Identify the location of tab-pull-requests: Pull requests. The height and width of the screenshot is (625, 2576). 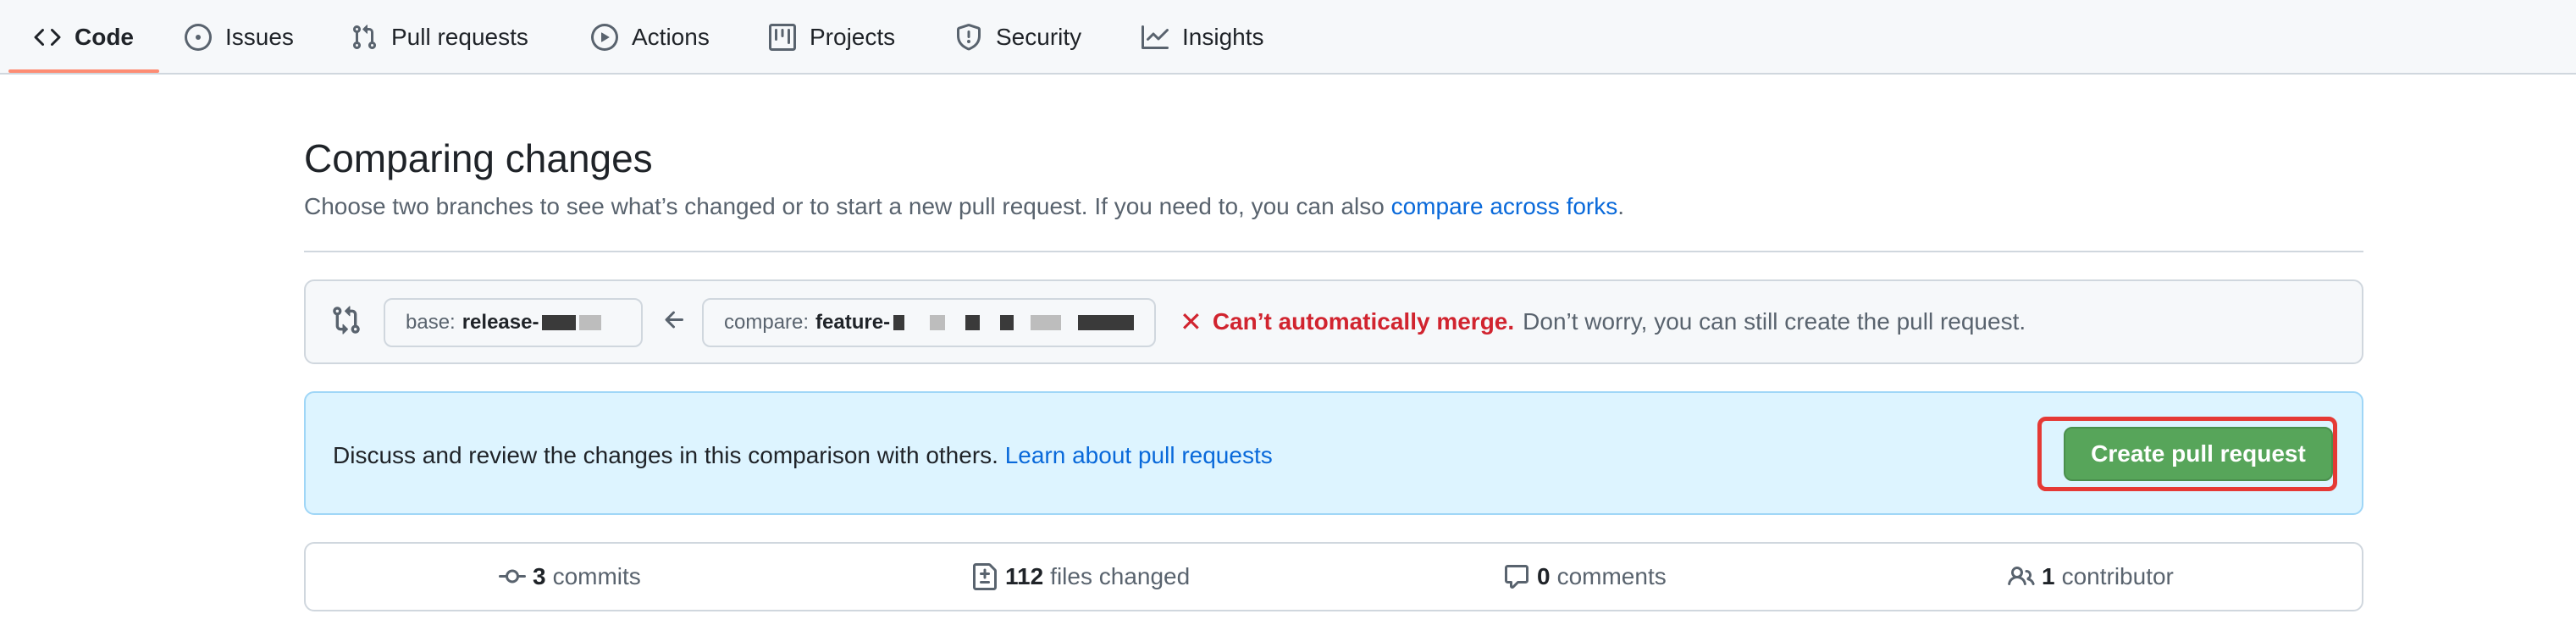
(439, 37).